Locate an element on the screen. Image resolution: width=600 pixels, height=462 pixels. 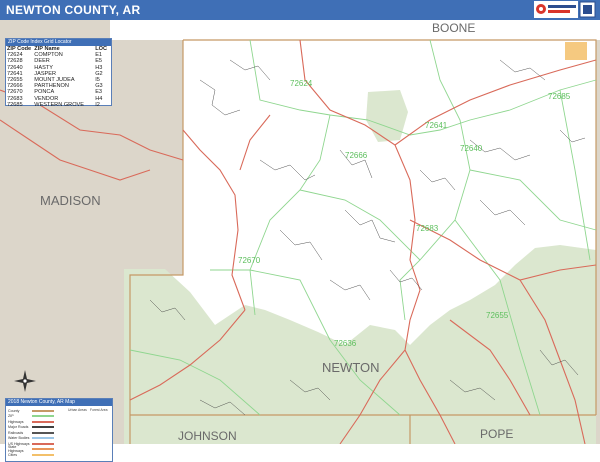
zip-label-72624: 72624 is located at coordinates (301, 83).